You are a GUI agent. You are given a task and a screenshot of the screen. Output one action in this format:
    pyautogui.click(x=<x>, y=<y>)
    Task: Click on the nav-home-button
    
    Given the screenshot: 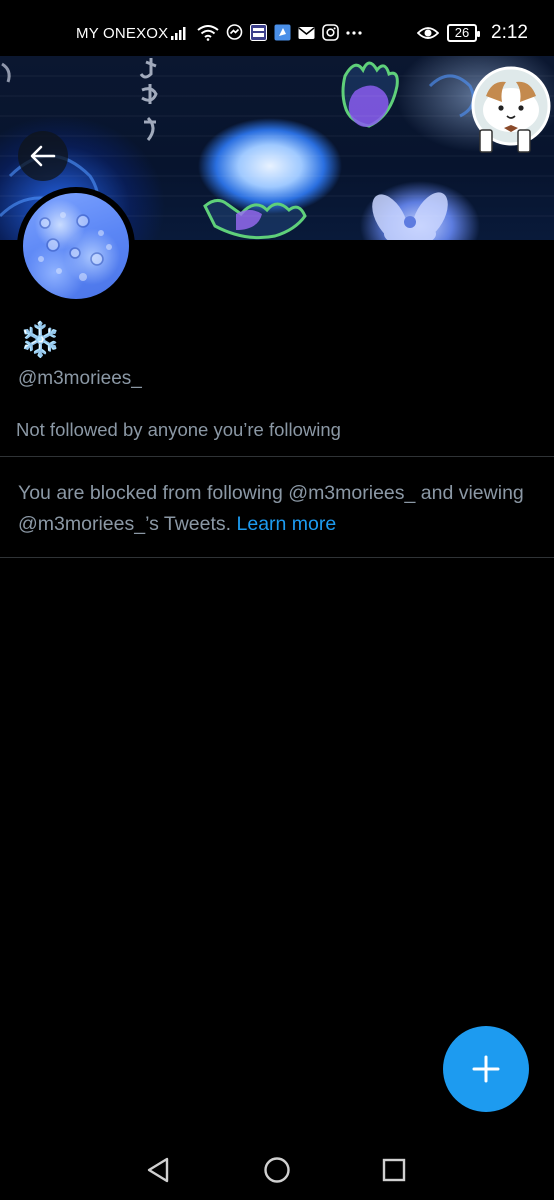 What is the action you would take?
    pyautogui.click(x=277, y=1170)
    